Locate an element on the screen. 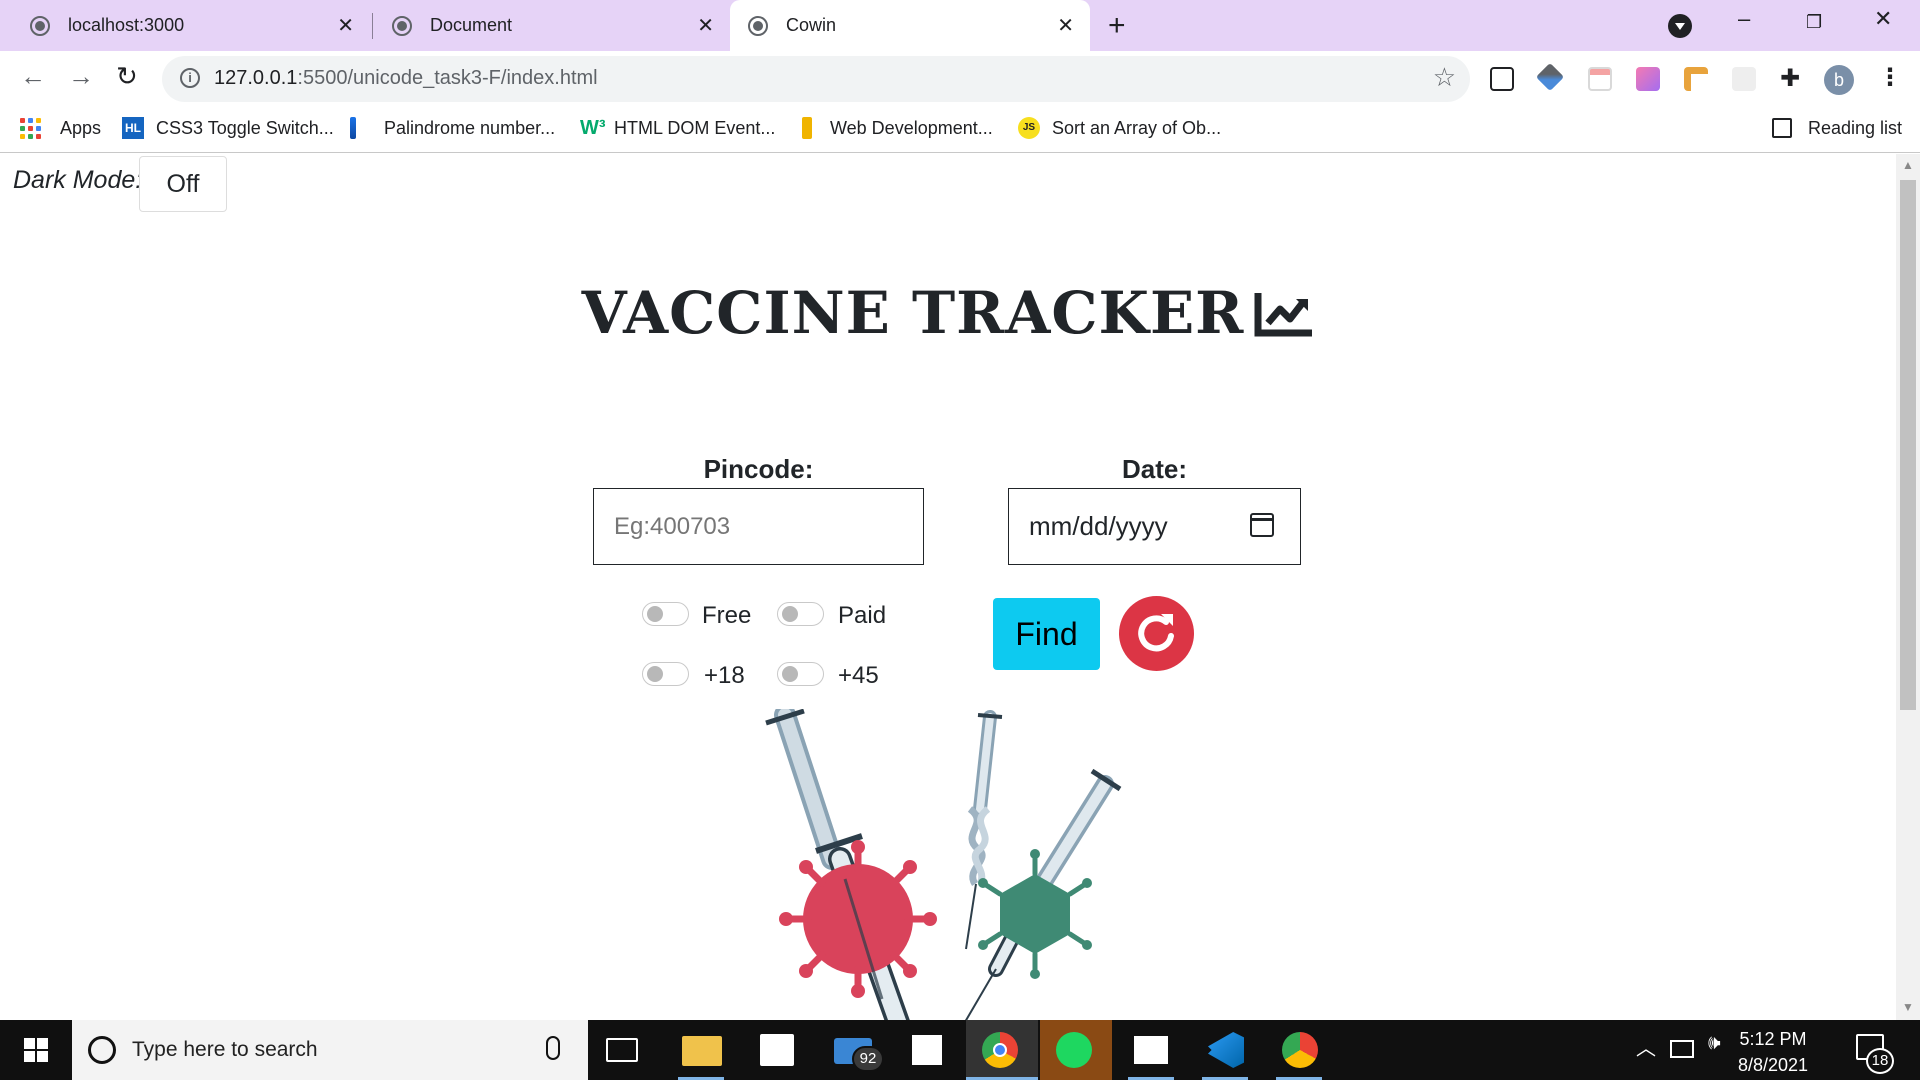 This screenshot has height=1080, width=1920. chrome-menu-icon: ⋮ is located at coordinates (1890, 77).